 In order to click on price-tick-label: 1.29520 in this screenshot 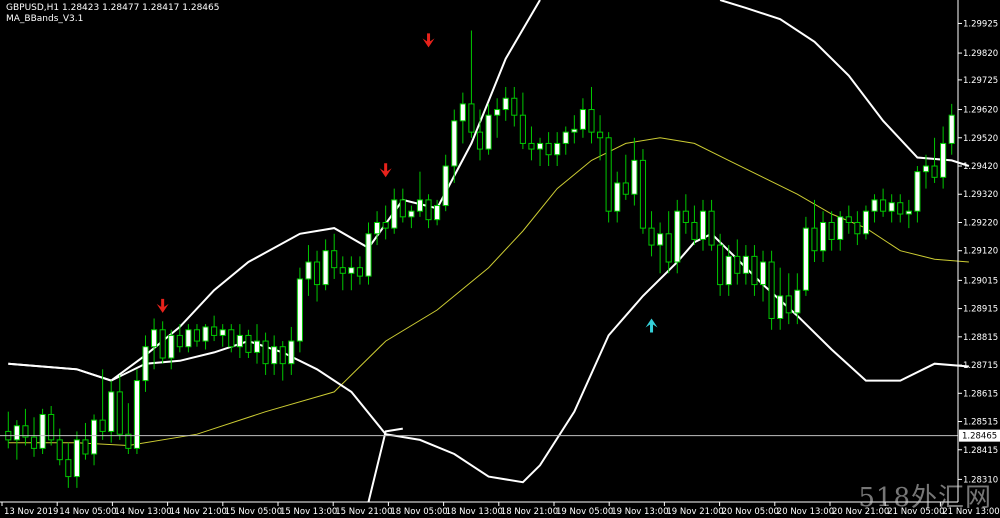, I will do `click(980, 139)`.